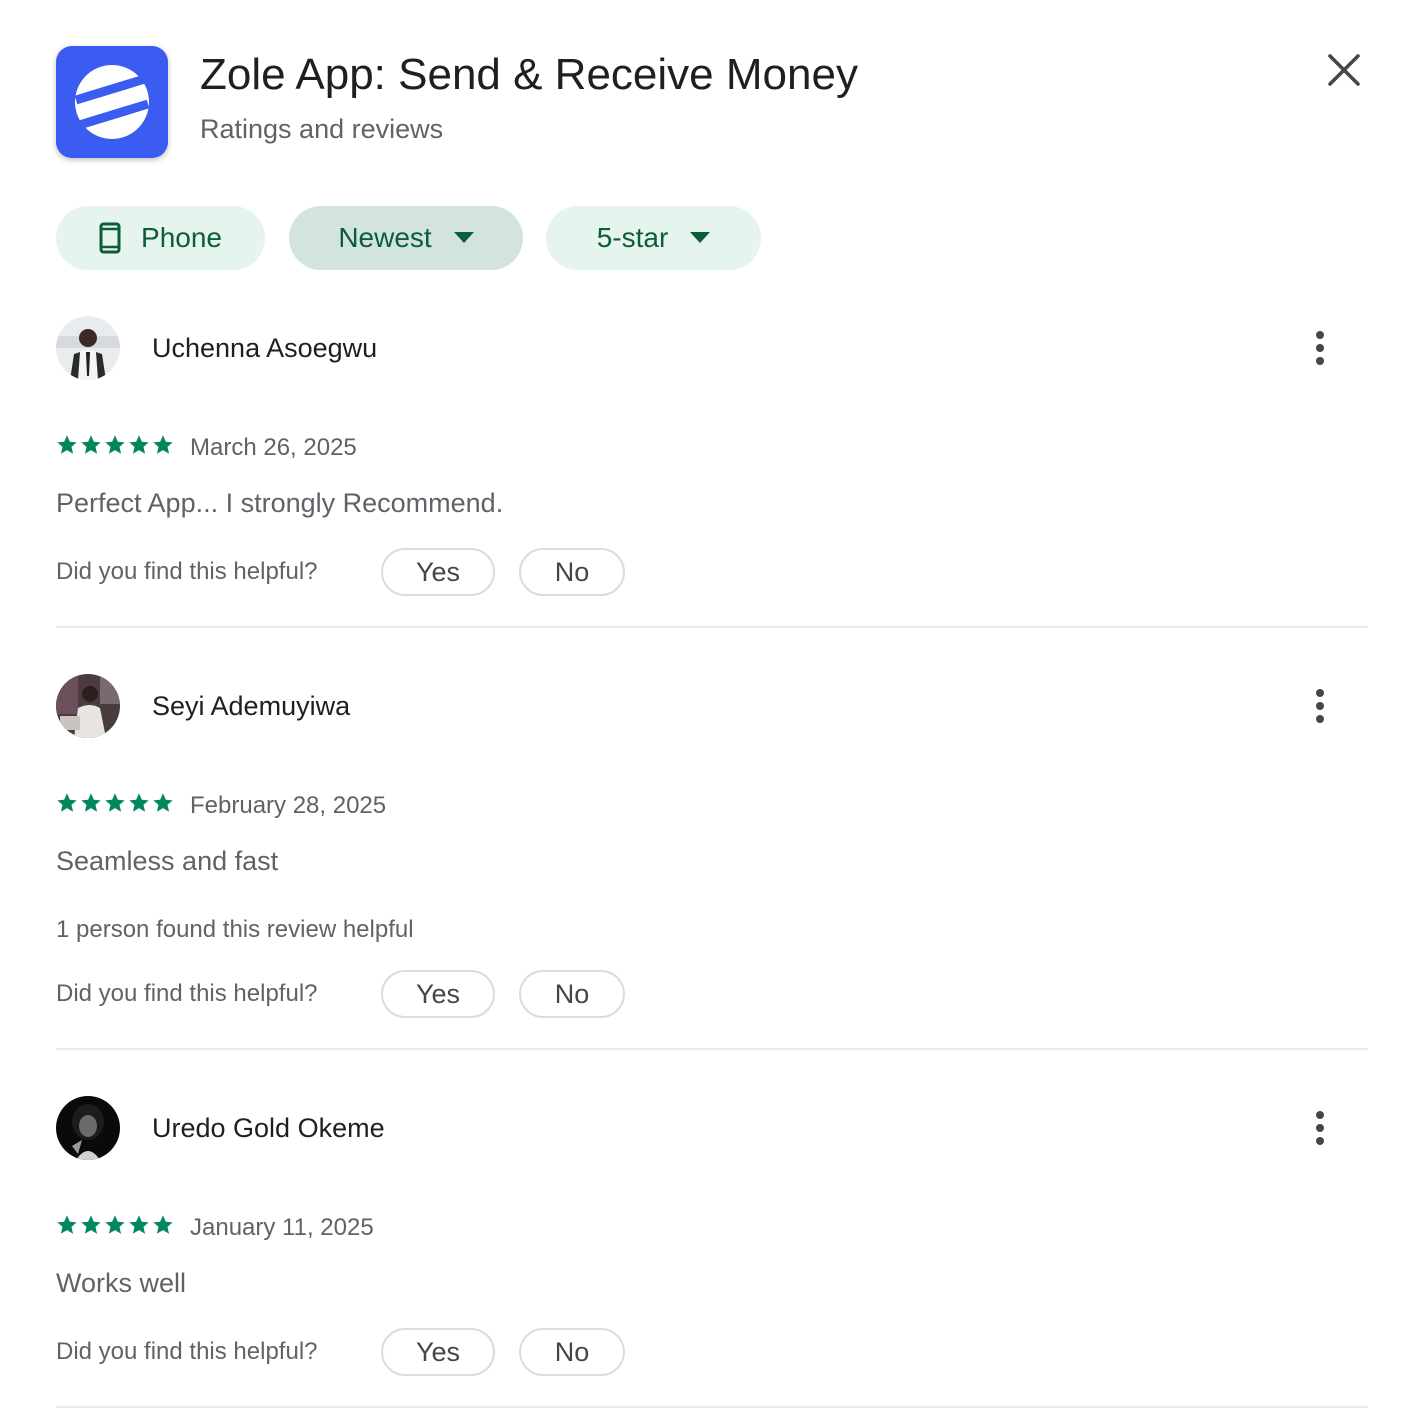 This screenshot has width=1412, height=1414. I want to click on phone-icon, so click(110, 238).